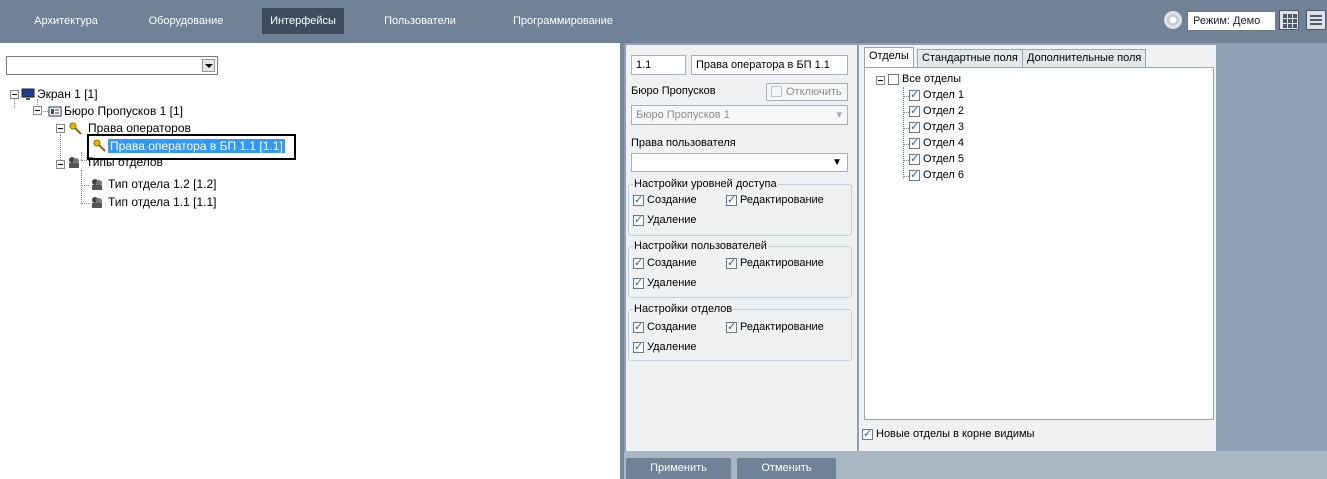  I want to click on user-rights-select: ▼, so click(739, 162).